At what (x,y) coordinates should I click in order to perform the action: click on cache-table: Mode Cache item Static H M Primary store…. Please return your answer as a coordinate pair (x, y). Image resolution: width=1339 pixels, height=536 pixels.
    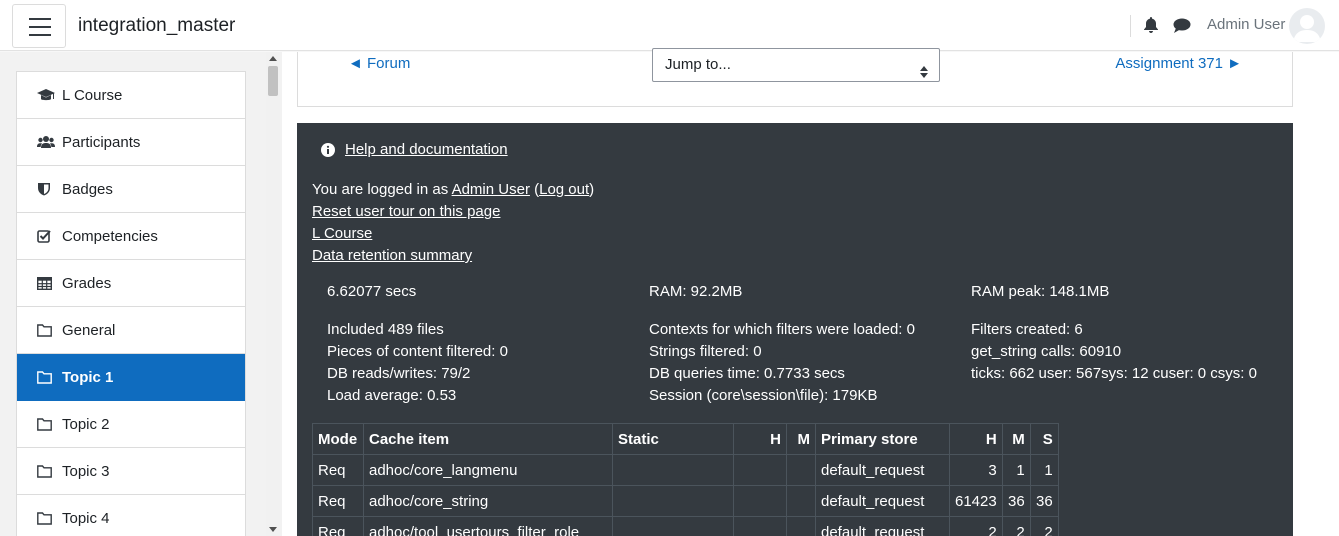
    Looking at the image, I should click on (685, 479).